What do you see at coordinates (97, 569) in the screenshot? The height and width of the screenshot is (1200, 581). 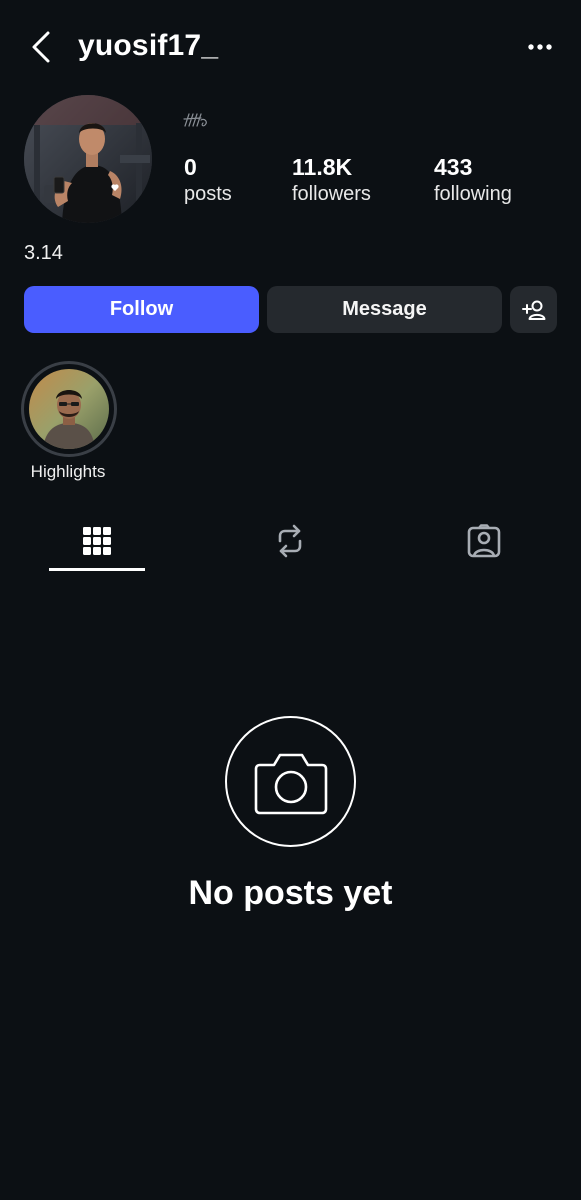 I see `active-tab-indicator` at bounding box center [97, 569].